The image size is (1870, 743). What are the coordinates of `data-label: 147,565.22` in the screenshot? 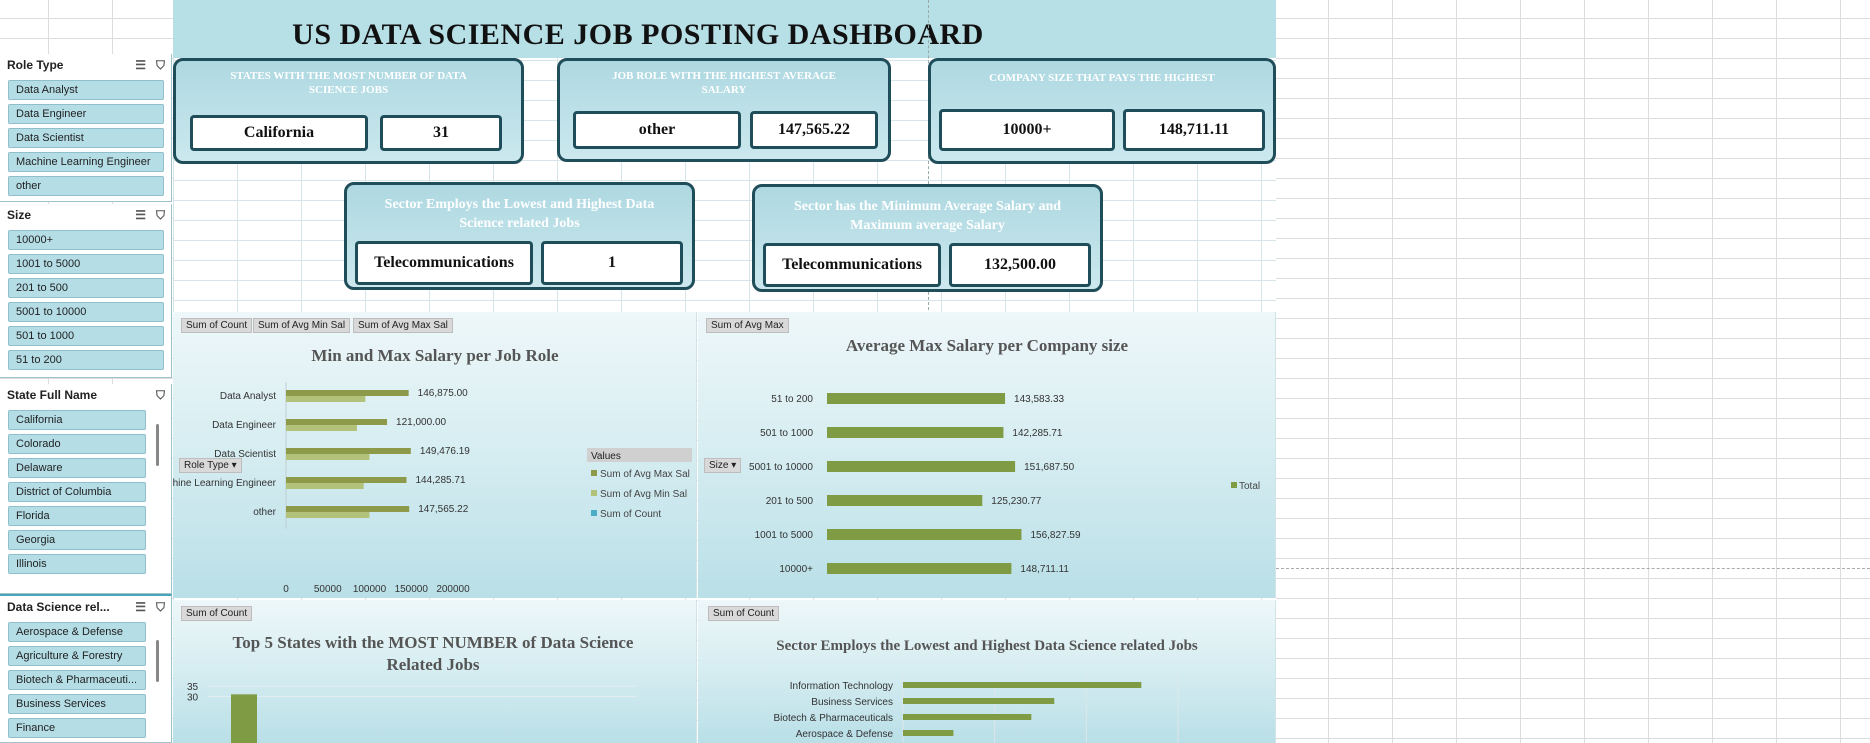 It's located at (443, 509).